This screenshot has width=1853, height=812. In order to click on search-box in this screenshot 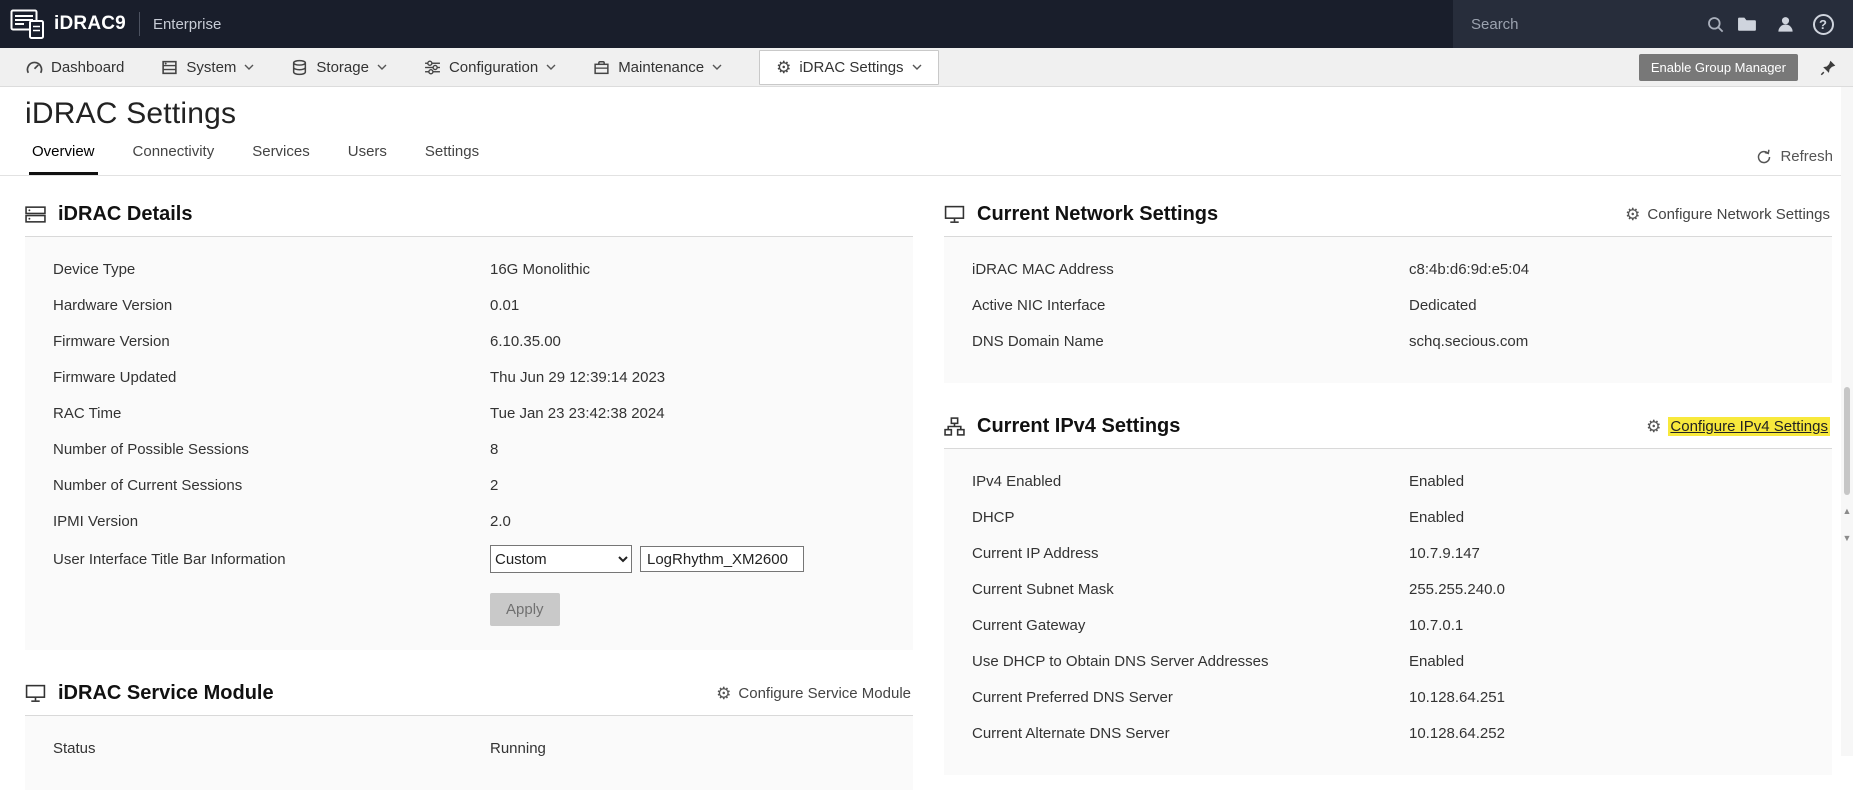, I will do `click(1598, 24)`.